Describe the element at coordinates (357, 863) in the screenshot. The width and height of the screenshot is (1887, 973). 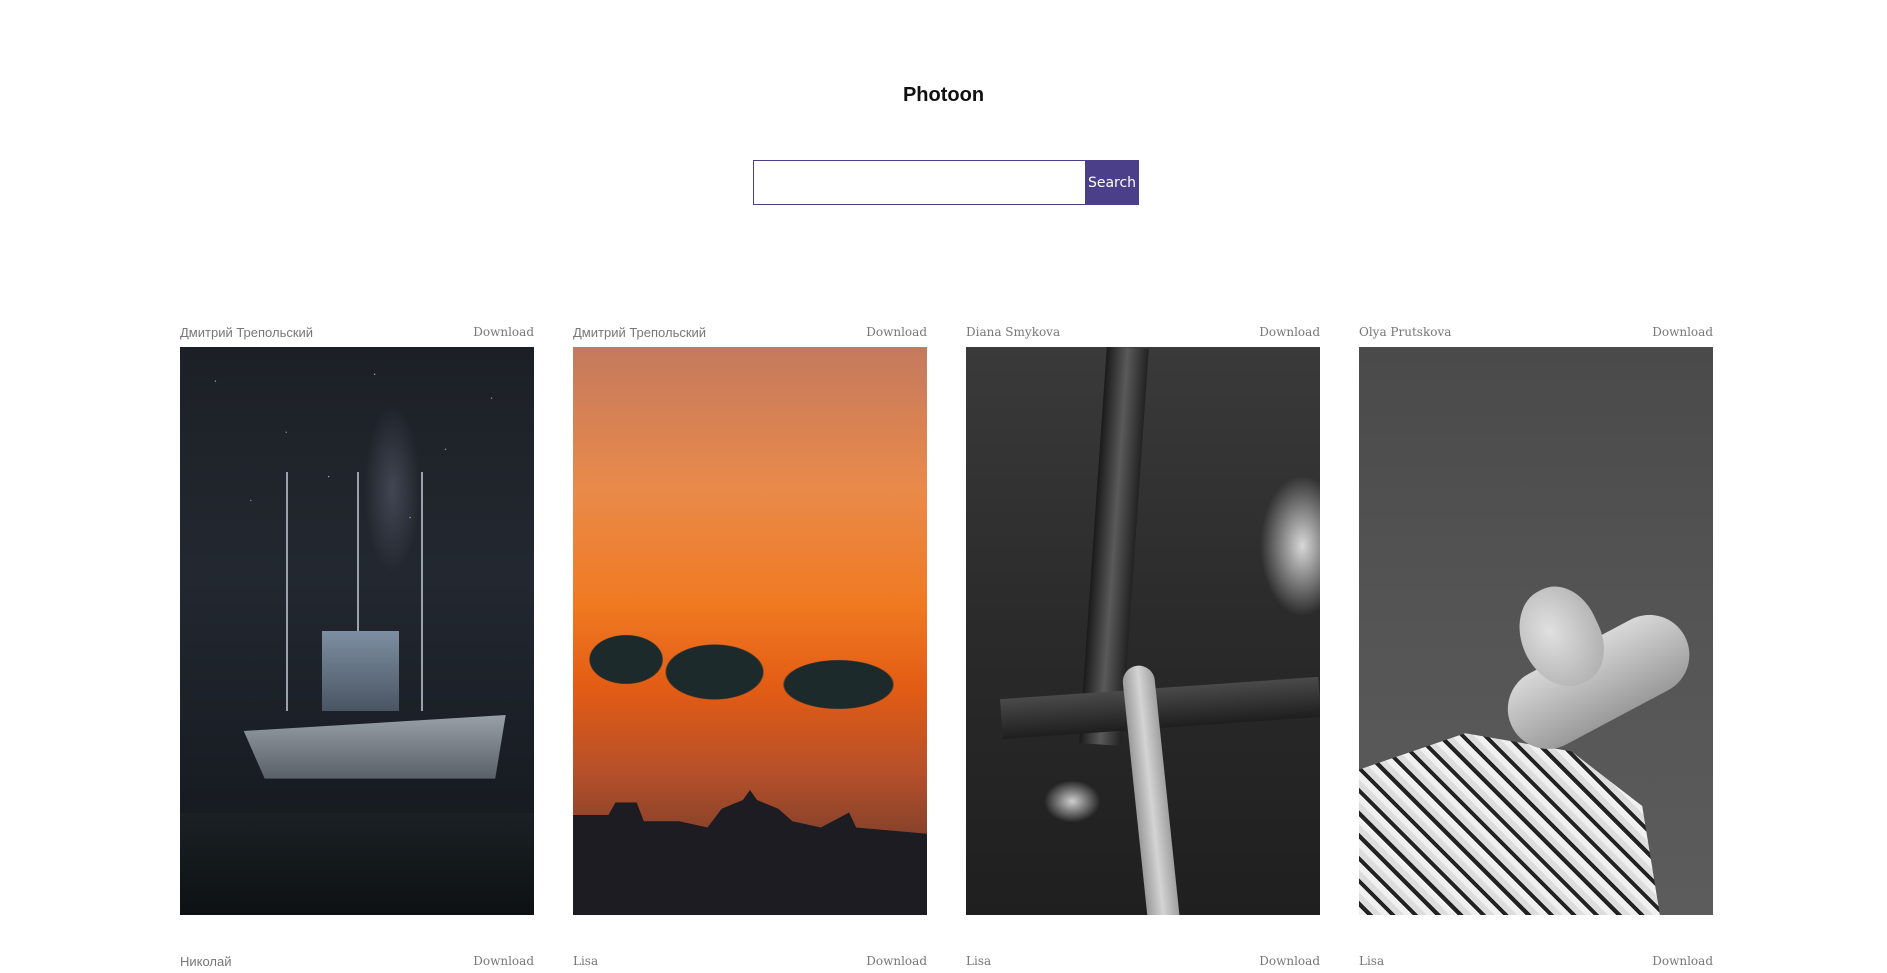
I see `water` at that location.